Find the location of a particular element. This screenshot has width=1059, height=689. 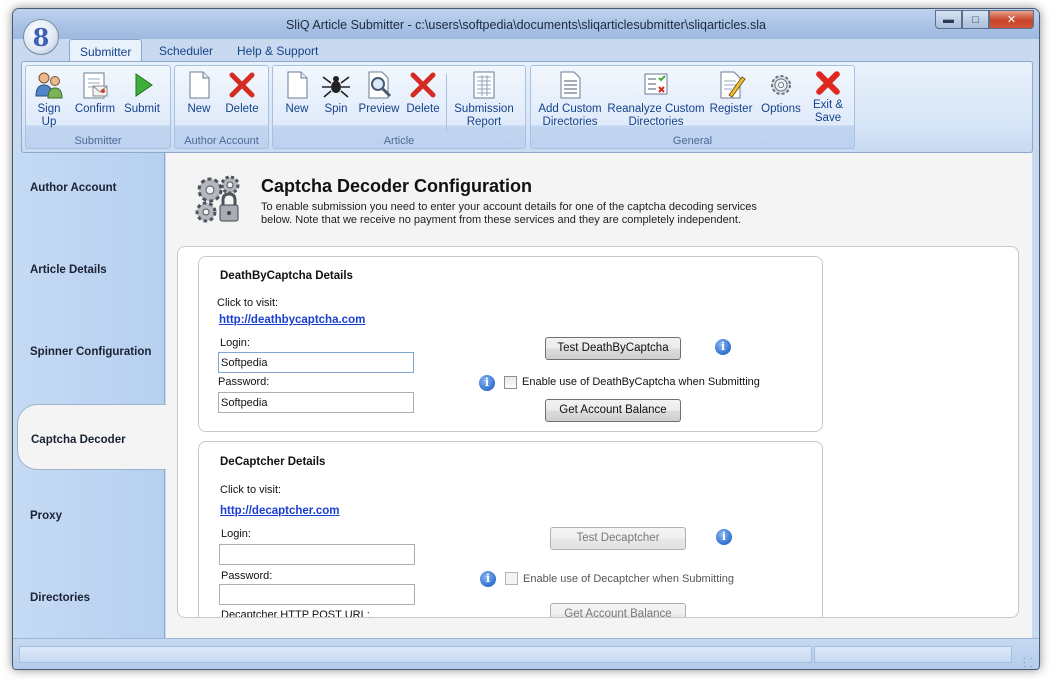

gears-lock-icon is located at coordinates (217, 199).